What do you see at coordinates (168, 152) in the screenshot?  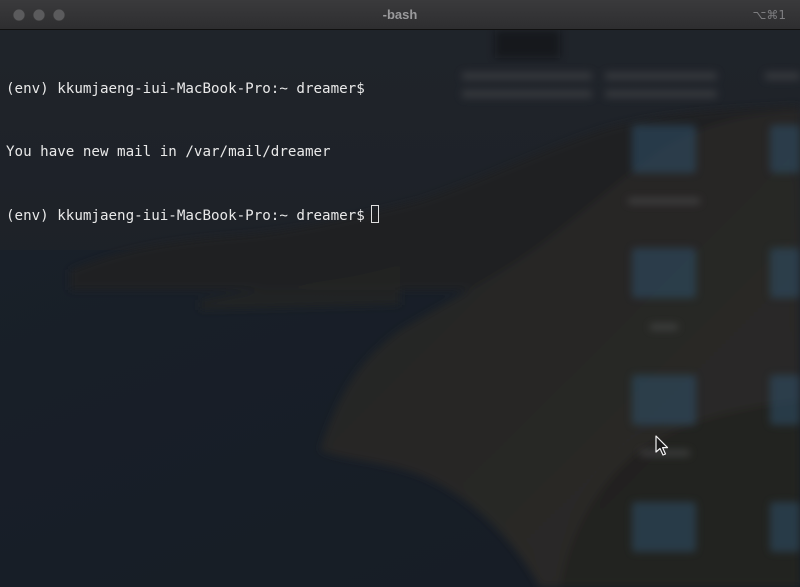 I see `output-text: You have new mail in /var/mail/dreamer` at bounding box center [168, 152].